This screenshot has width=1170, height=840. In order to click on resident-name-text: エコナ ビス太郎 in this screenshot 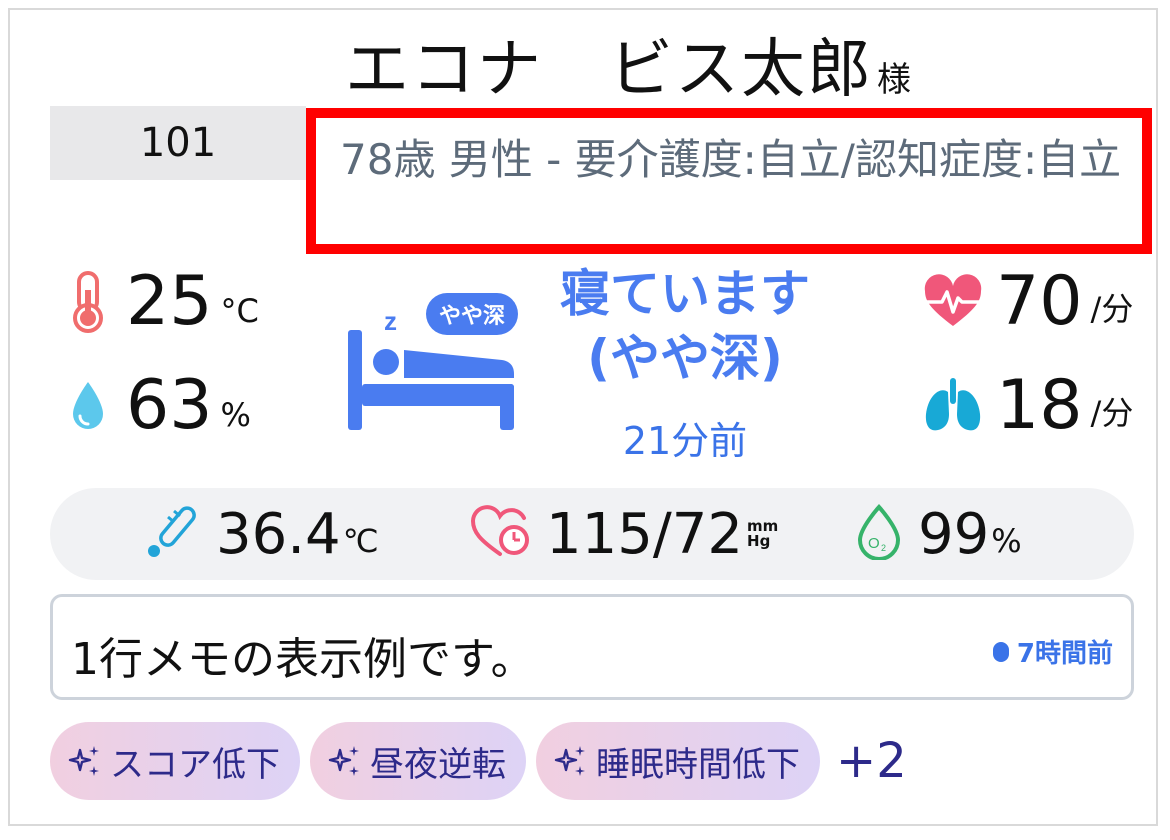, I will do `click(609, 70)`.